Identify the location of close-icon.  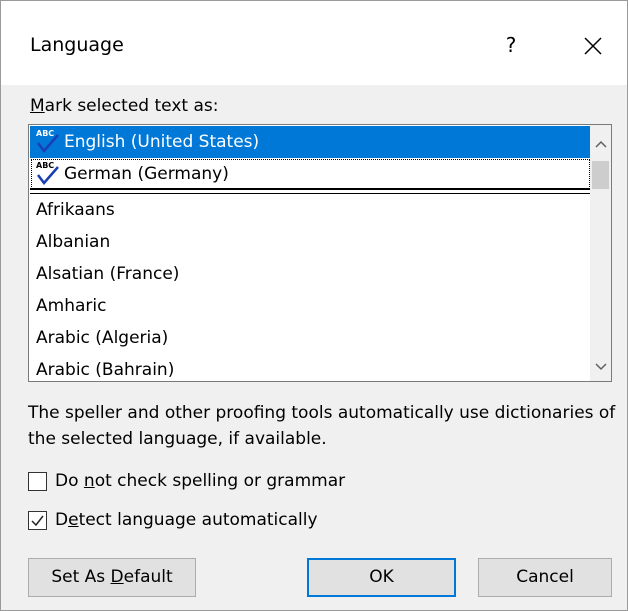
(593, 45).